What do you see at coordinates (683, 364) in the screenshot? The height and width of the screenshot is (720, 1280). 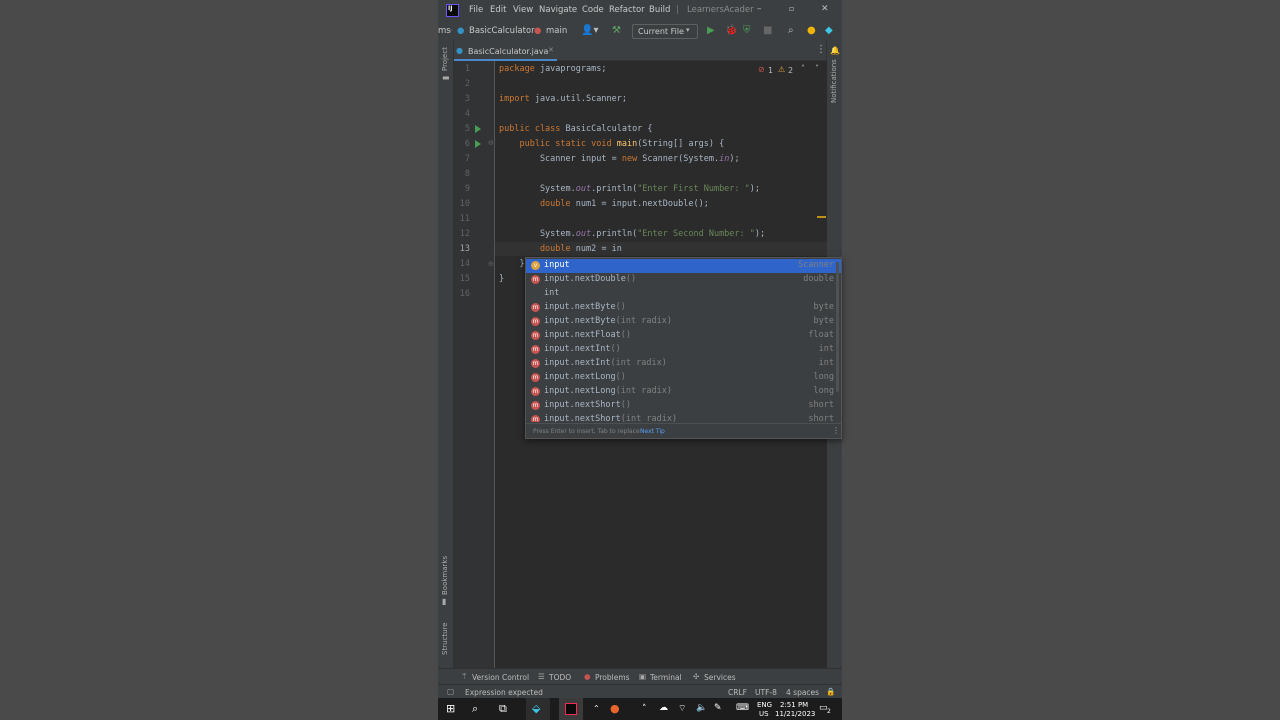 I see `completion-item: m input.nextInt(int radix) int` at bounding box center [683, 364].